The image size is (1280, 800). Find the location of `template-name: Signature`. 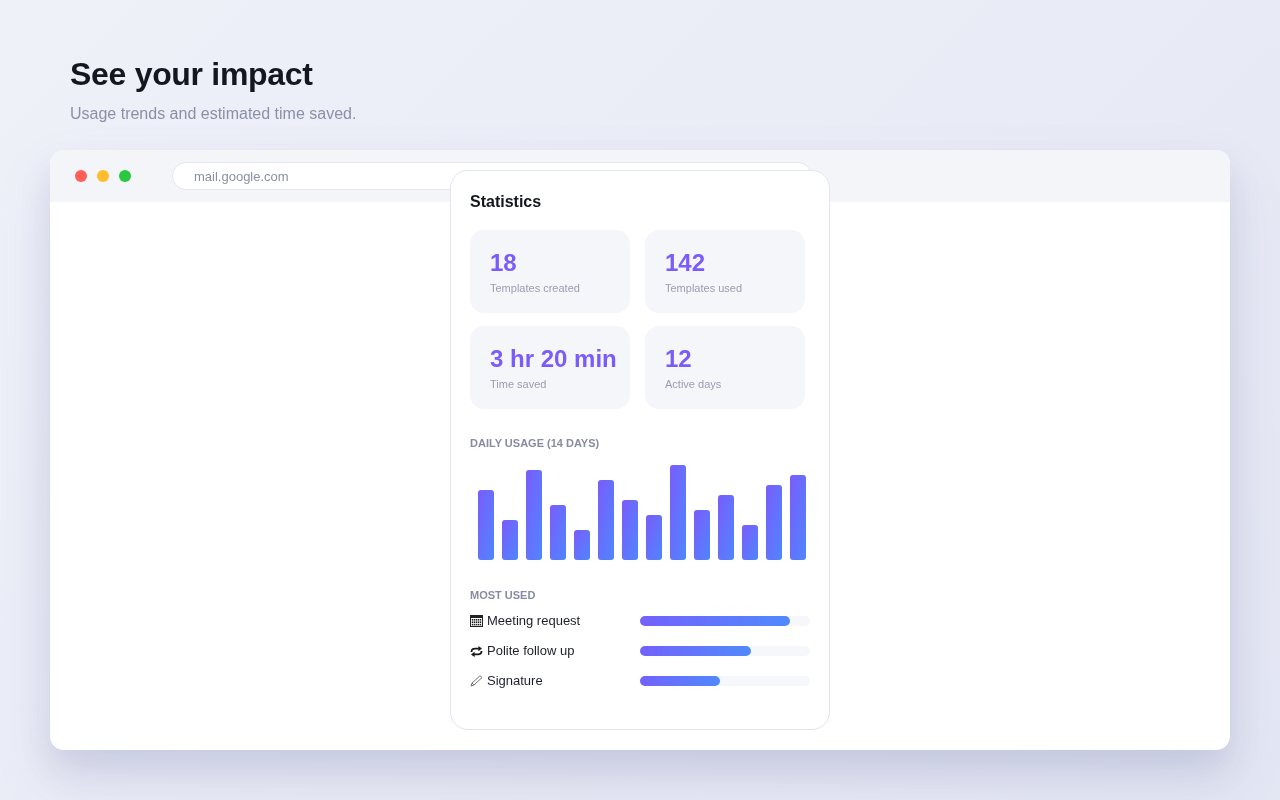

template-name: Signature is located at coordinates (515, 681).